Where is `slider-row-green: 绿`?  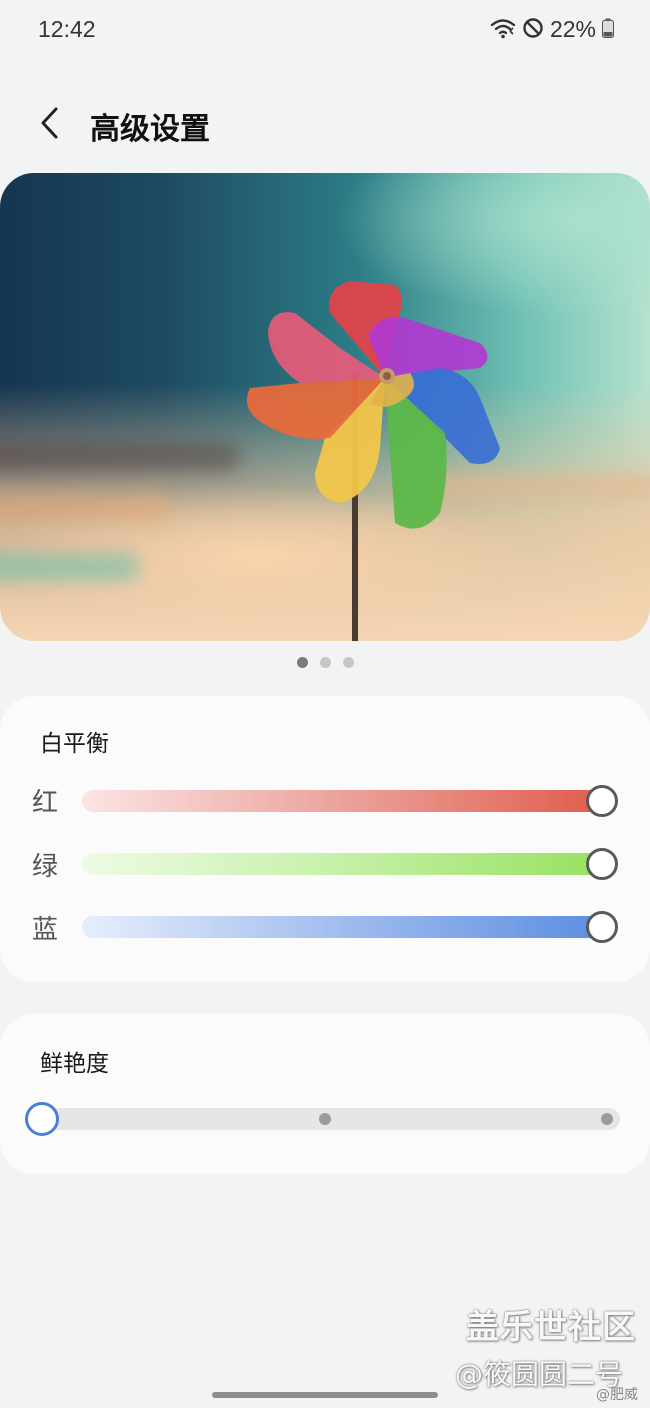 slider-row-green: 绿 is located at coordinates (325, 866).